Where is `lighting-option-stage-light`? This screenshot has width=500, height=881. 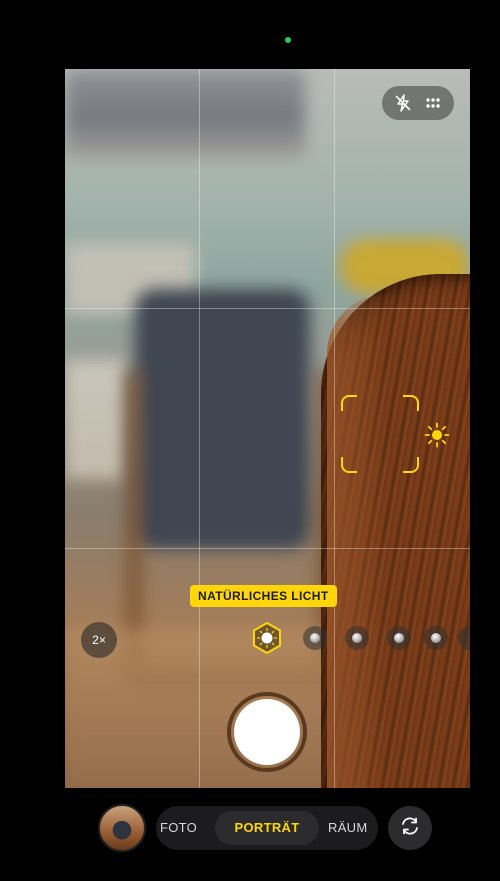
lighting-option-stage-light is located at coordinates (399, 638).